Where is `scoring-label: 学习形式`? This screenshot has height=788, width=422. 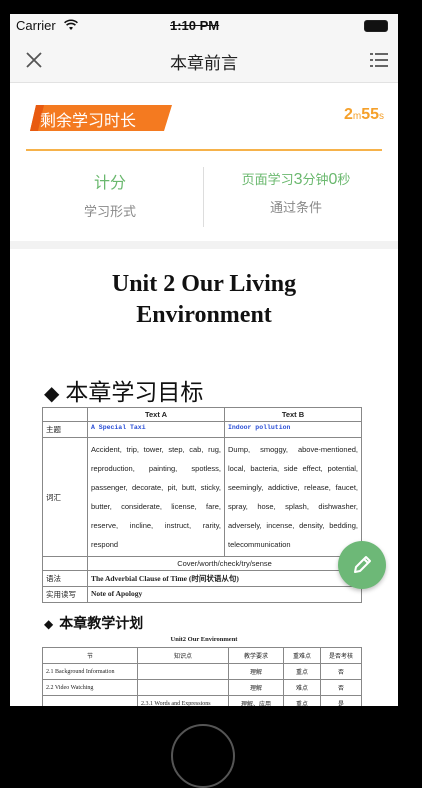
scoring-label: 学习形式 is located at coordinates (109, 211).